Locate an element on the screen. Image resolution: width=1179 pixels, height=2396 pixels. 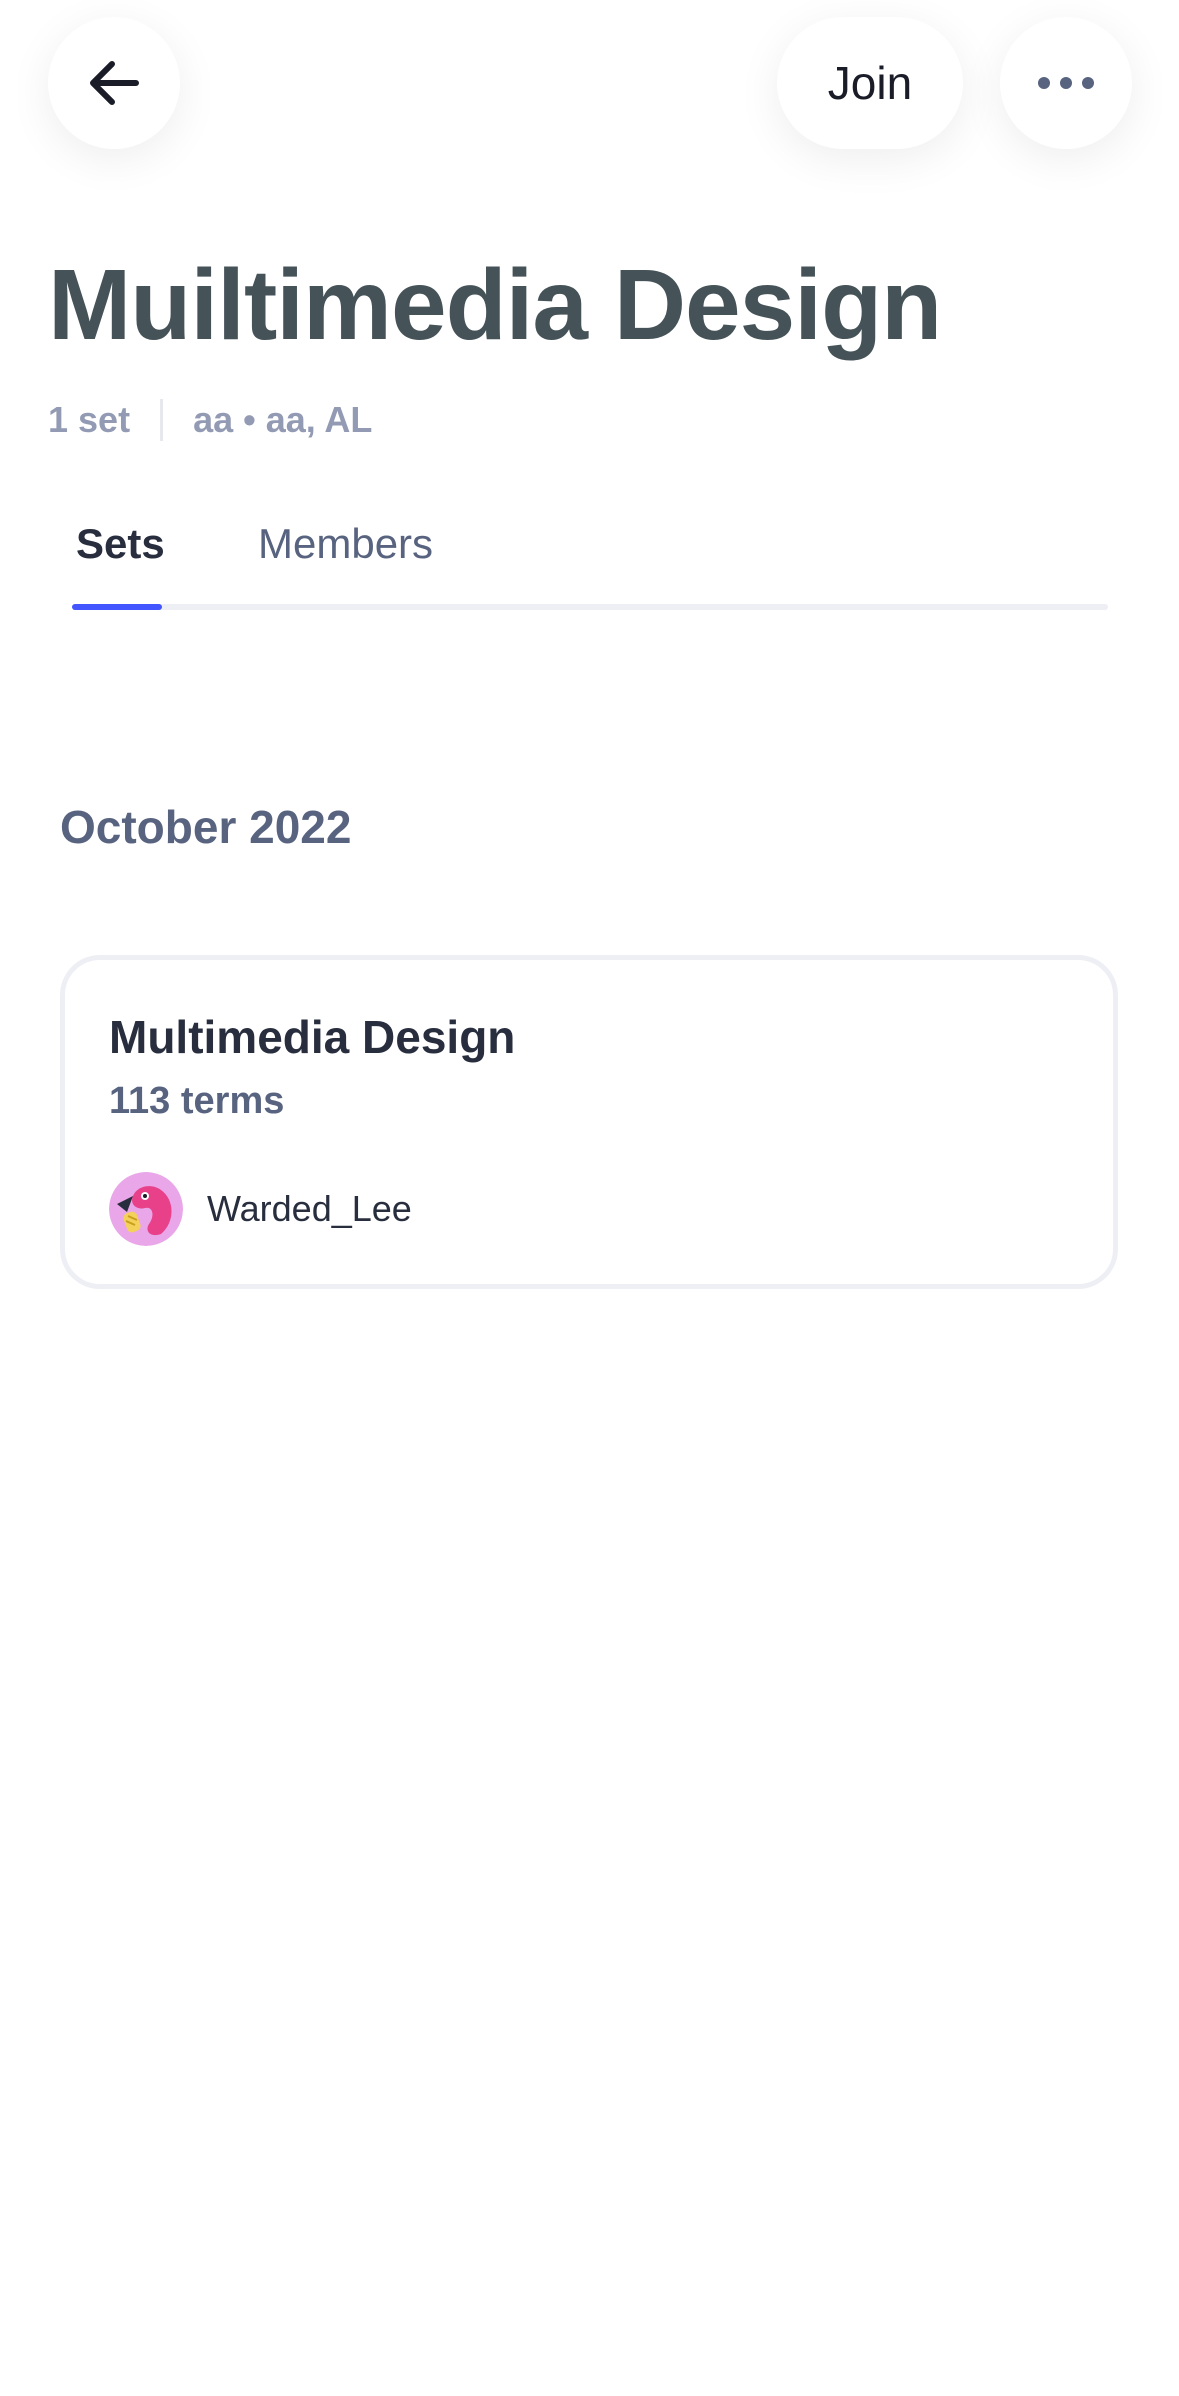
join-button-label: Join is located at coordinates (870, 83).